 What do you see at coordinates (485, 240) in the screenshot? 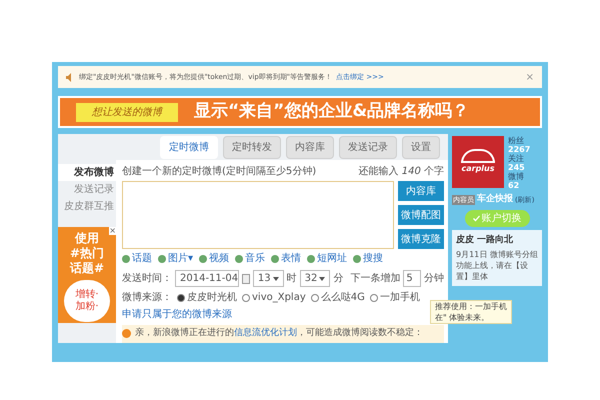
I see `news-title: 皮皮 一路向北` at bounding box center [485, 240].